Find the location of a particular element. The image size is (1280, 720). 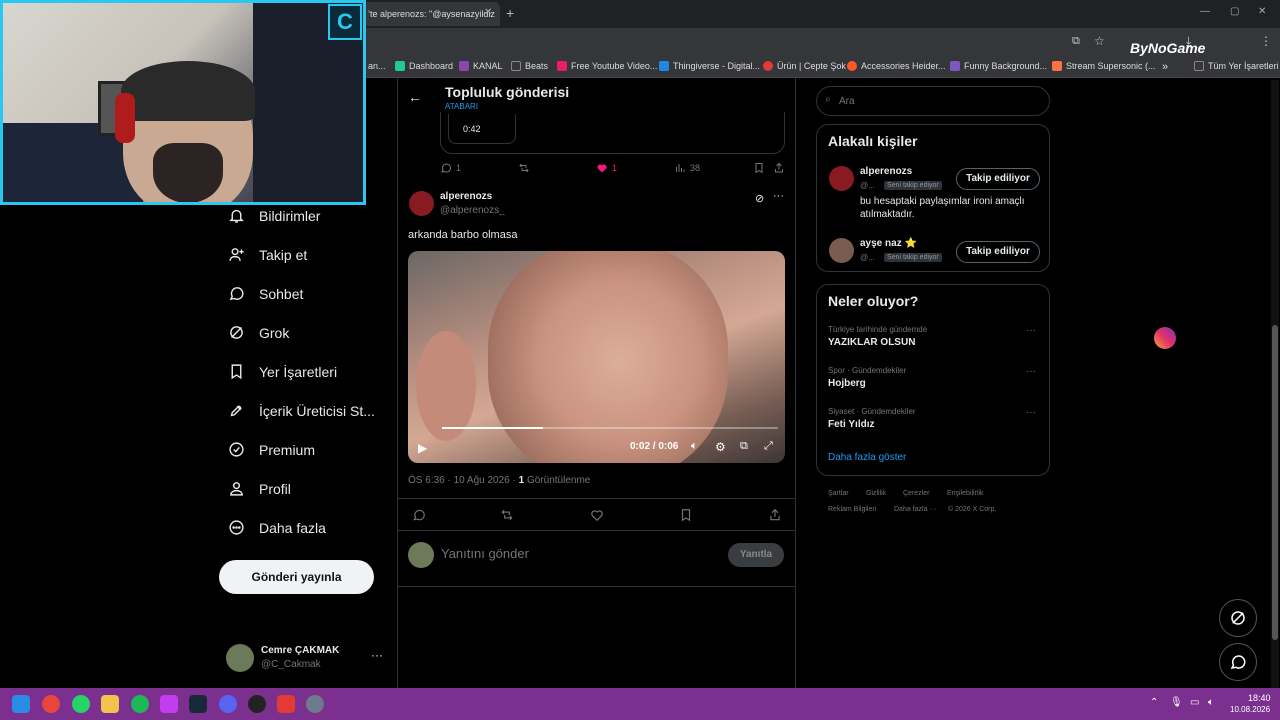

display-icon: ▭ is located at coordinates (1194, 702).